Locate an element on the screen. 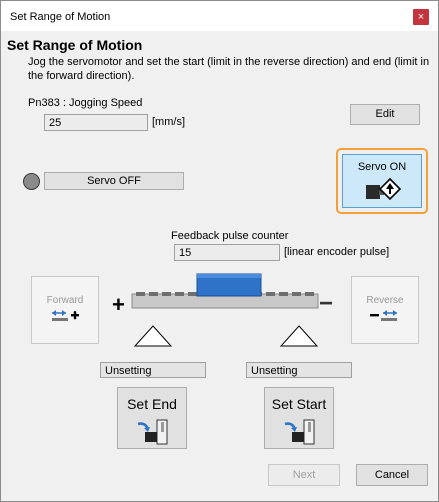 The width and height of the screenshot is (439, 502). window-title: Set Range of Motion is located at coordinates (60, 17).